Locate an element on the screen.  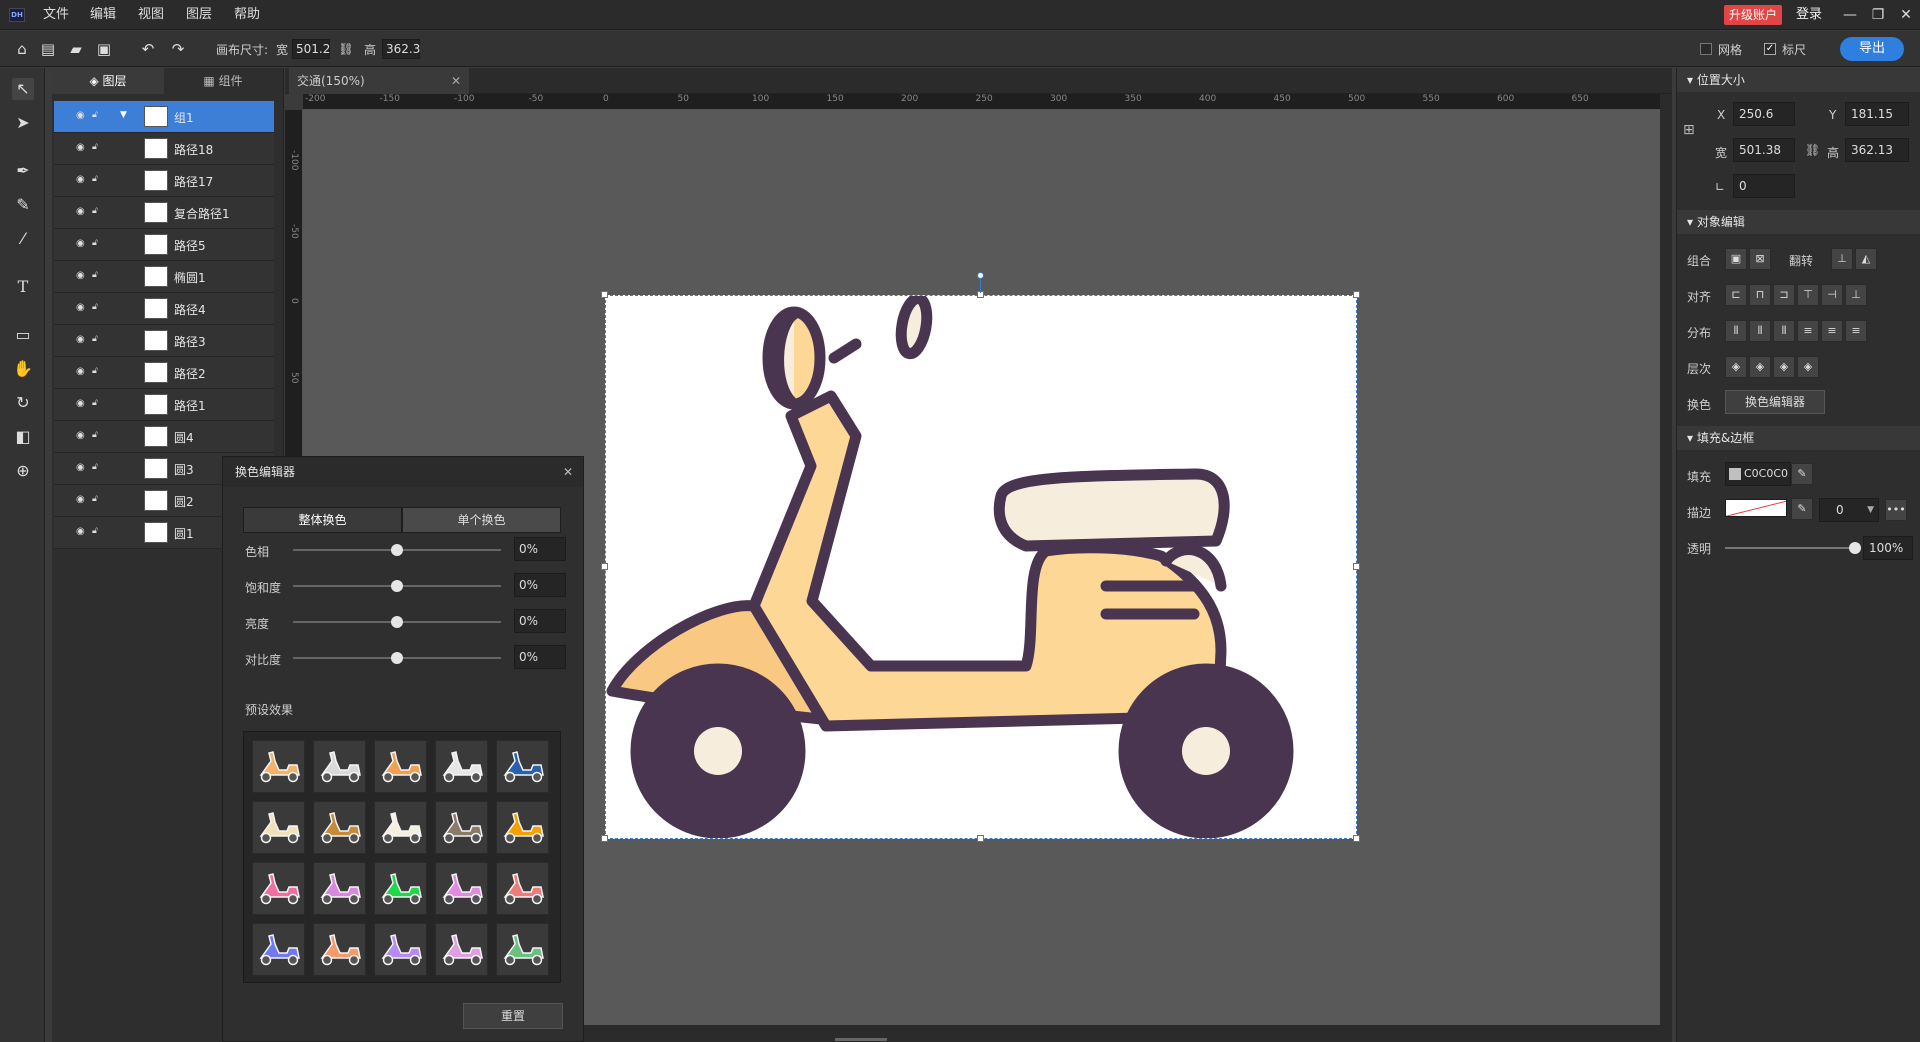
canvas-width-input: 501.2 is located at coordinates (311, 49).